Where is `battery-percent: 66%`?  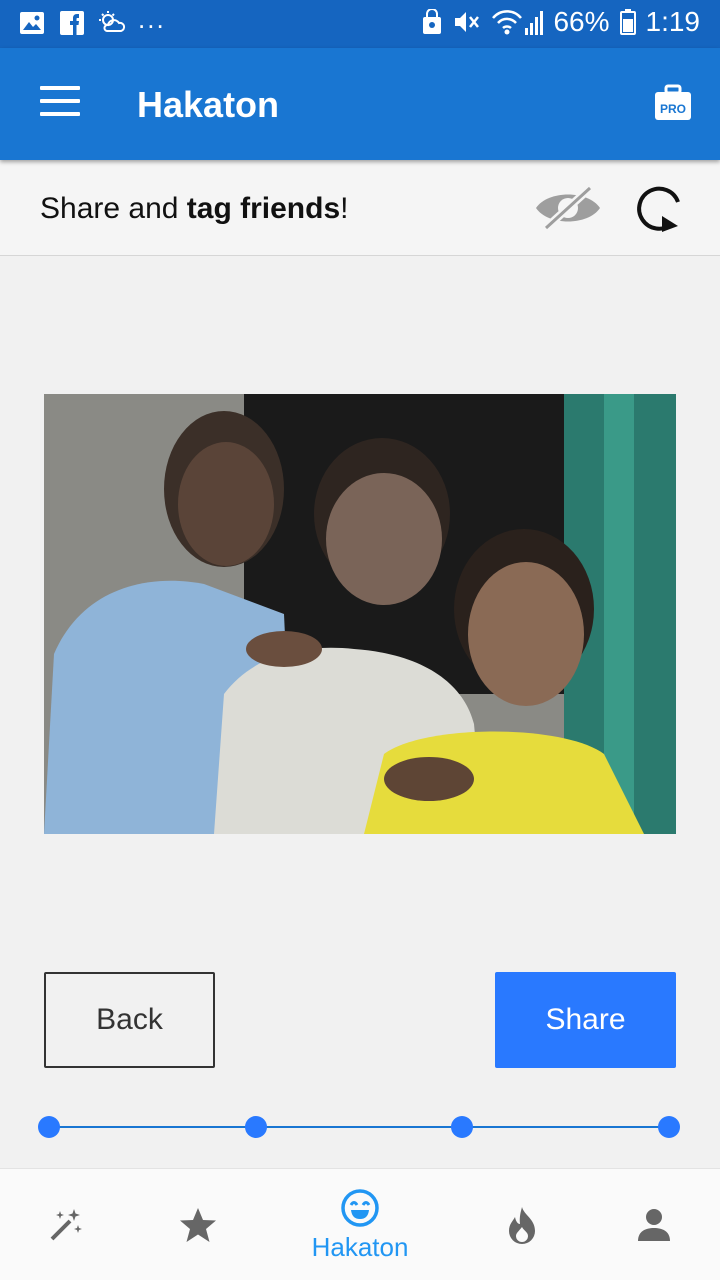
battery-percent: 66% is located at coordinates (581, 21).